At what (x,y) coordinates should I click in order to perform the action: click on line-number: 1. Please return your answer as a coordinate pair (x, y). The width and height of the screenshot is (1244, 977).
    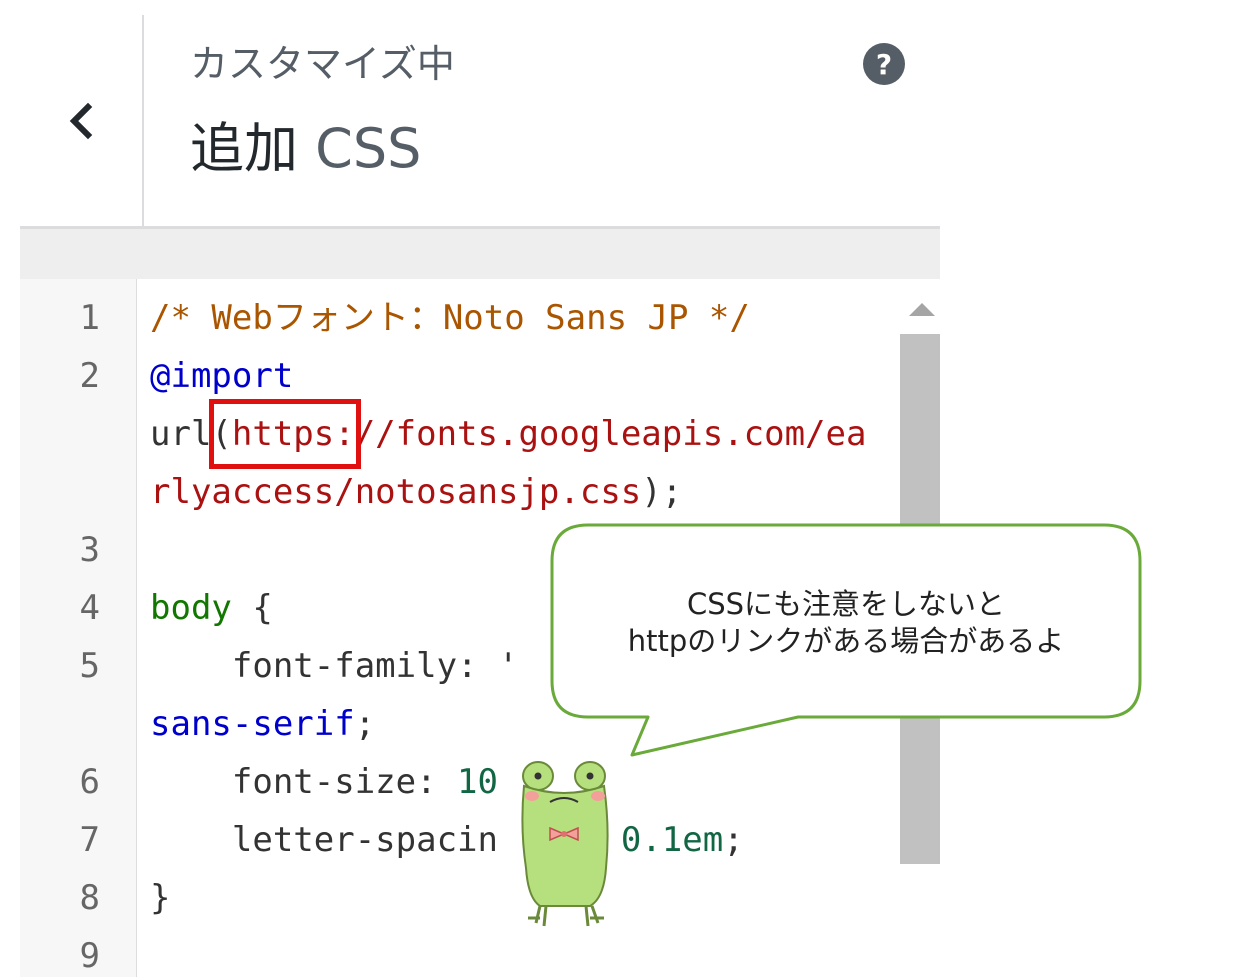
    Looking at the image, I should click on (89, 318).